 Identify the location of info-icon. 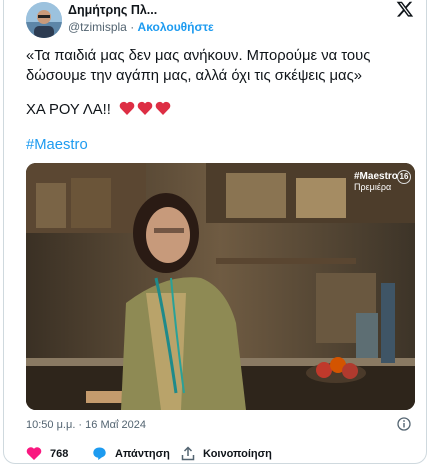
(404, 424).